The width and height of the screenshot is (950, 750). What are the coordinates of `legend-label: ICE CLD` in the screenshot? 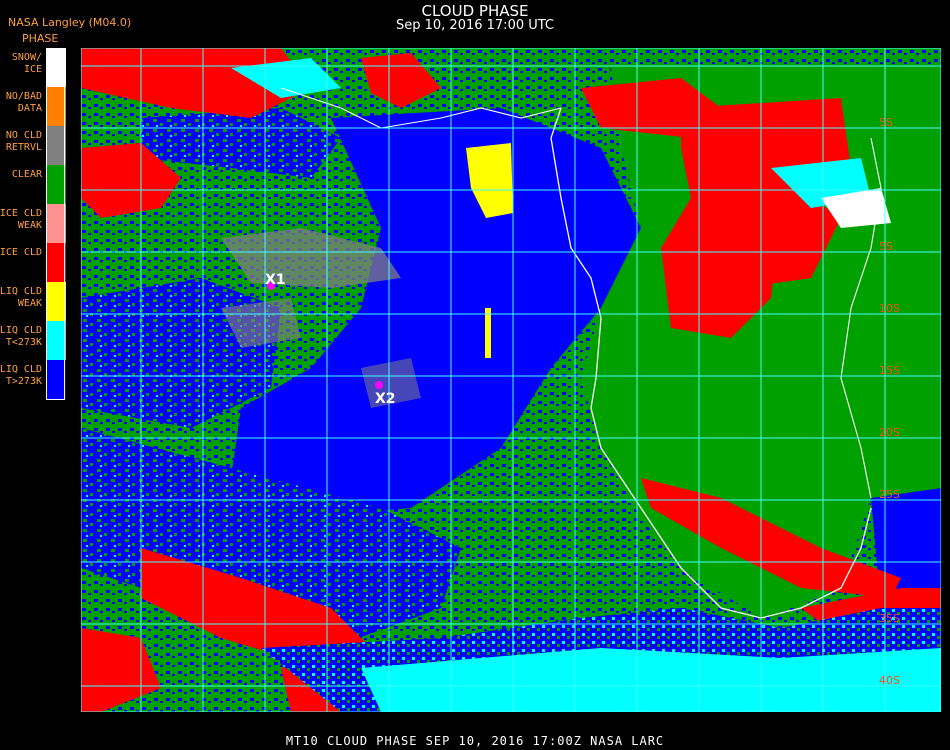 It's located at (21, 252).